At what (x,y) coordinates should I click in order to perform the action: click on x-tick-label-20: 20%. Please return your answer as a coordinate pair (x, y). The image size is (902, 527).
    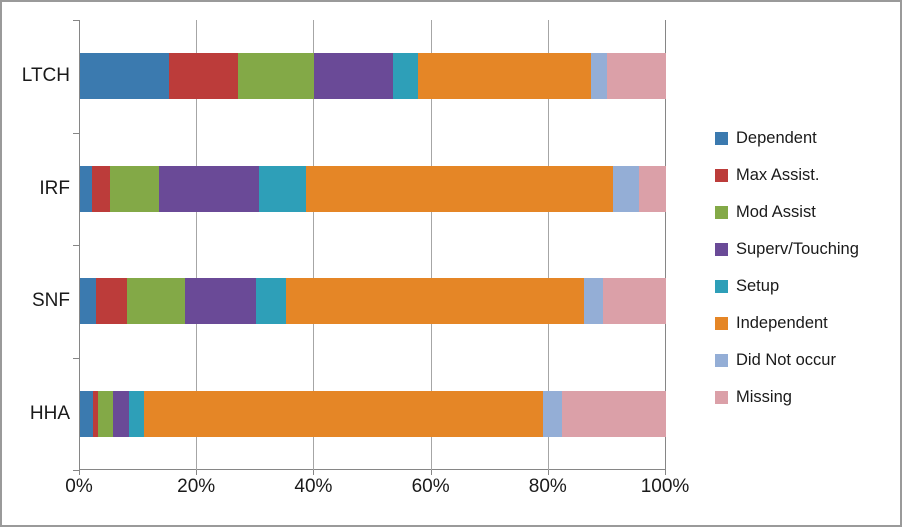
    Looking at the image, I should click on (196, 486).